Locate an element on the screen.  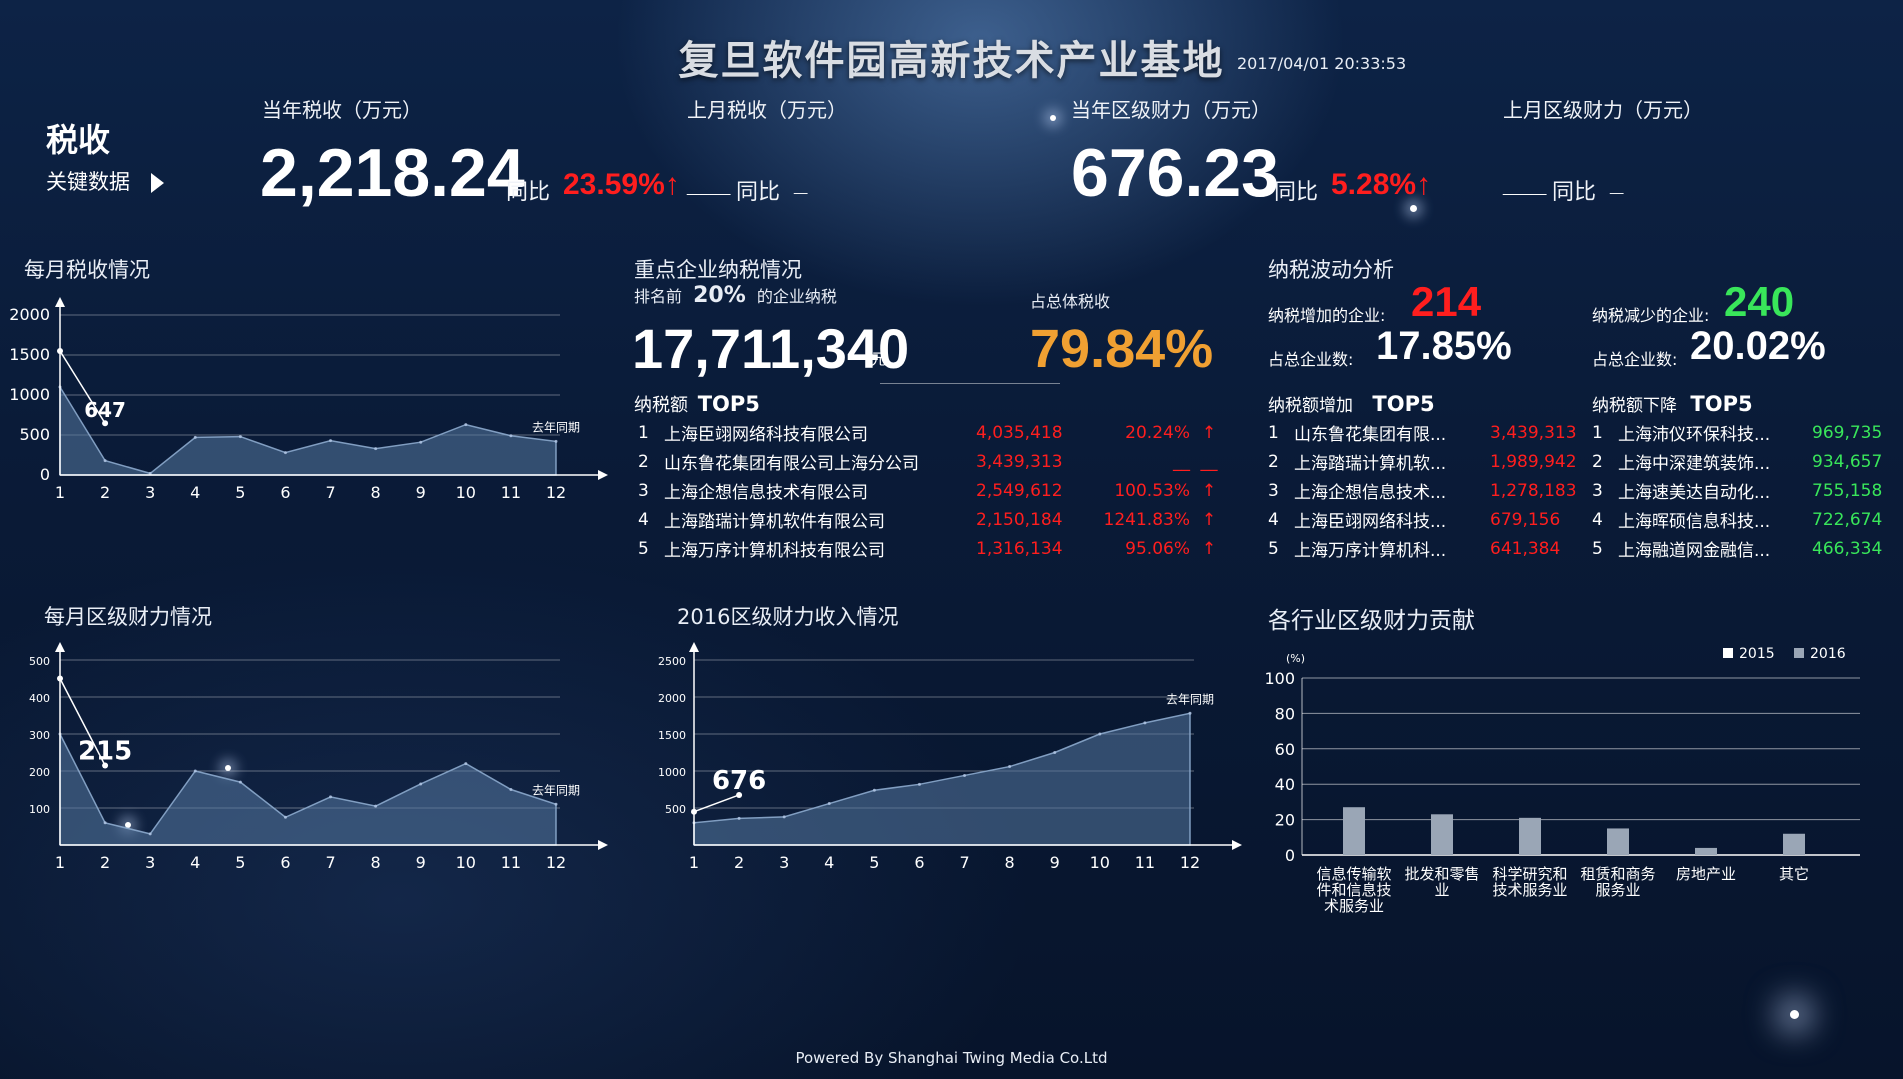
monthly-district-chart: 1002003004005002151 2 3 4 5 6 7 8 9 10 11 12去年同期 is located at coordinates (318, 757).